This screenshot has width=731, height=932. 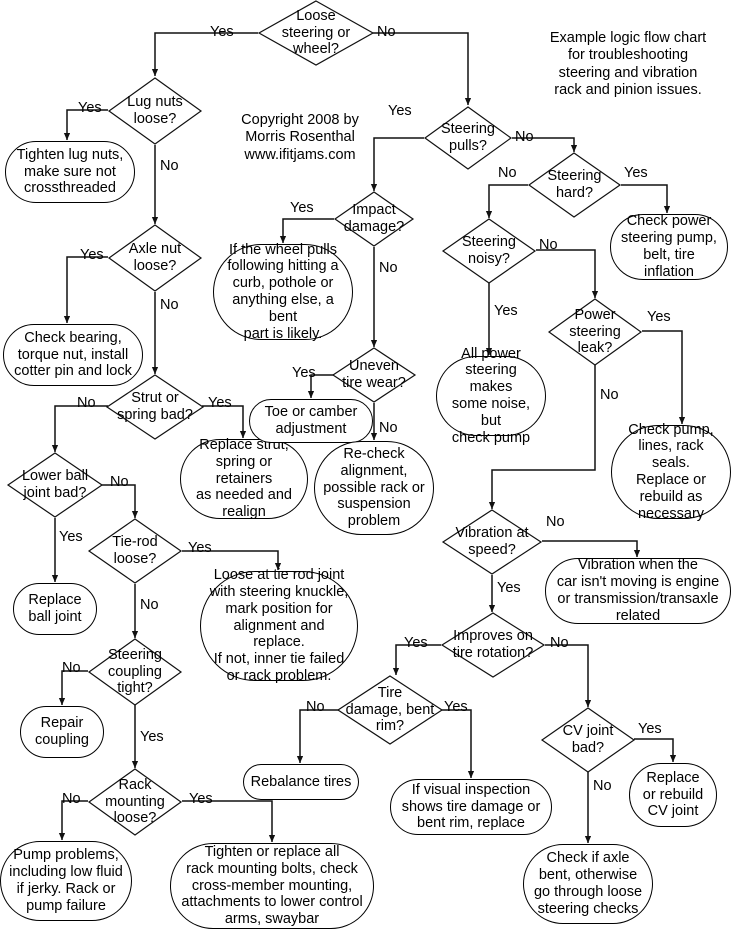 What do you see at coordinates (416, 643) in the screenshot?
I see `edge-label-yes-improves: Yes` at bounding box center [416, 643].